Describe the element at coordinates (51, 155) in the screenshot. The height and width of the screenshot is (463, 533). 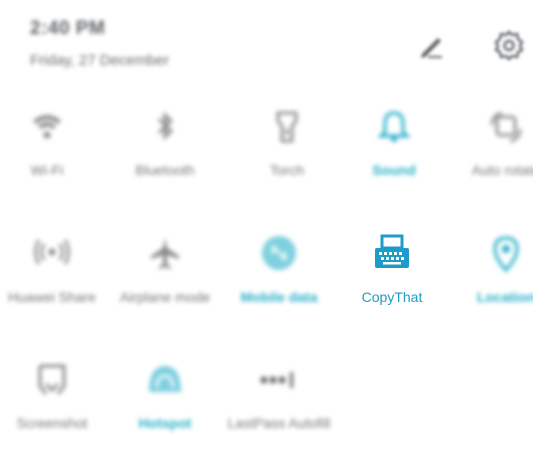
I see `tile-wifi: Wi-Fi` at that location.